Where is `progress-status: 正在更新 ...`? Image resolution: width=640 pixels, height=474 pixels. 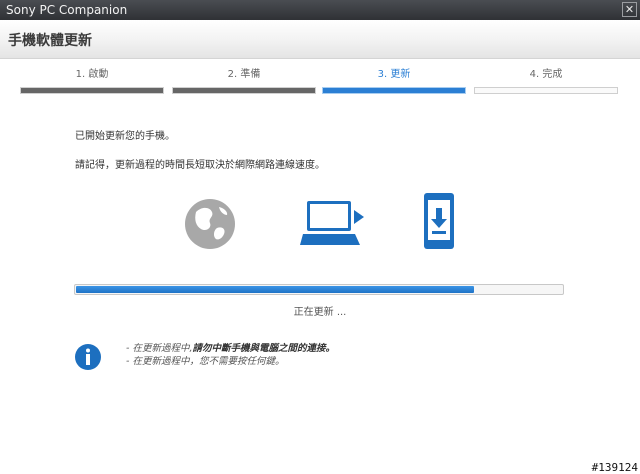
progress-status: 正在更新 ... is located at coordinates (320, 312).